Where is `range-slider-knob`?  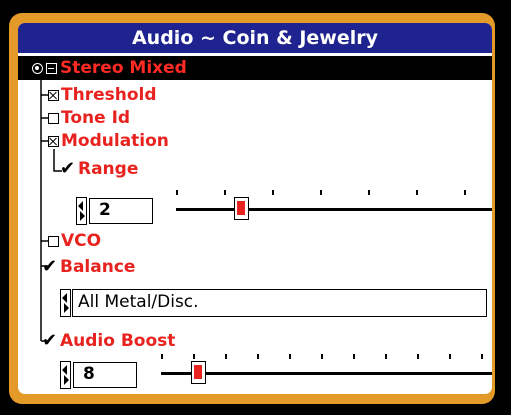
range-slider-knob is located at coordinates (241, 208).